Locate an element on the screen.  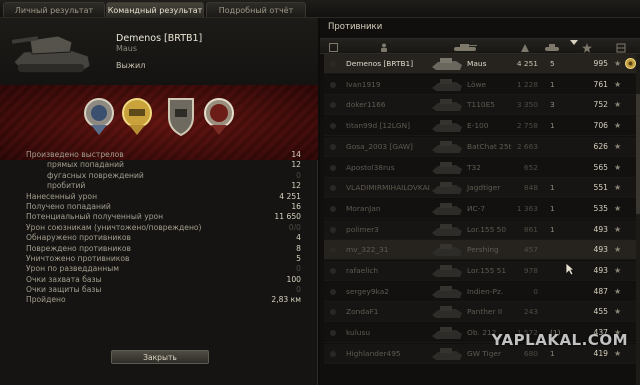
stat-value: 12 is located at coordinates (296, 165).